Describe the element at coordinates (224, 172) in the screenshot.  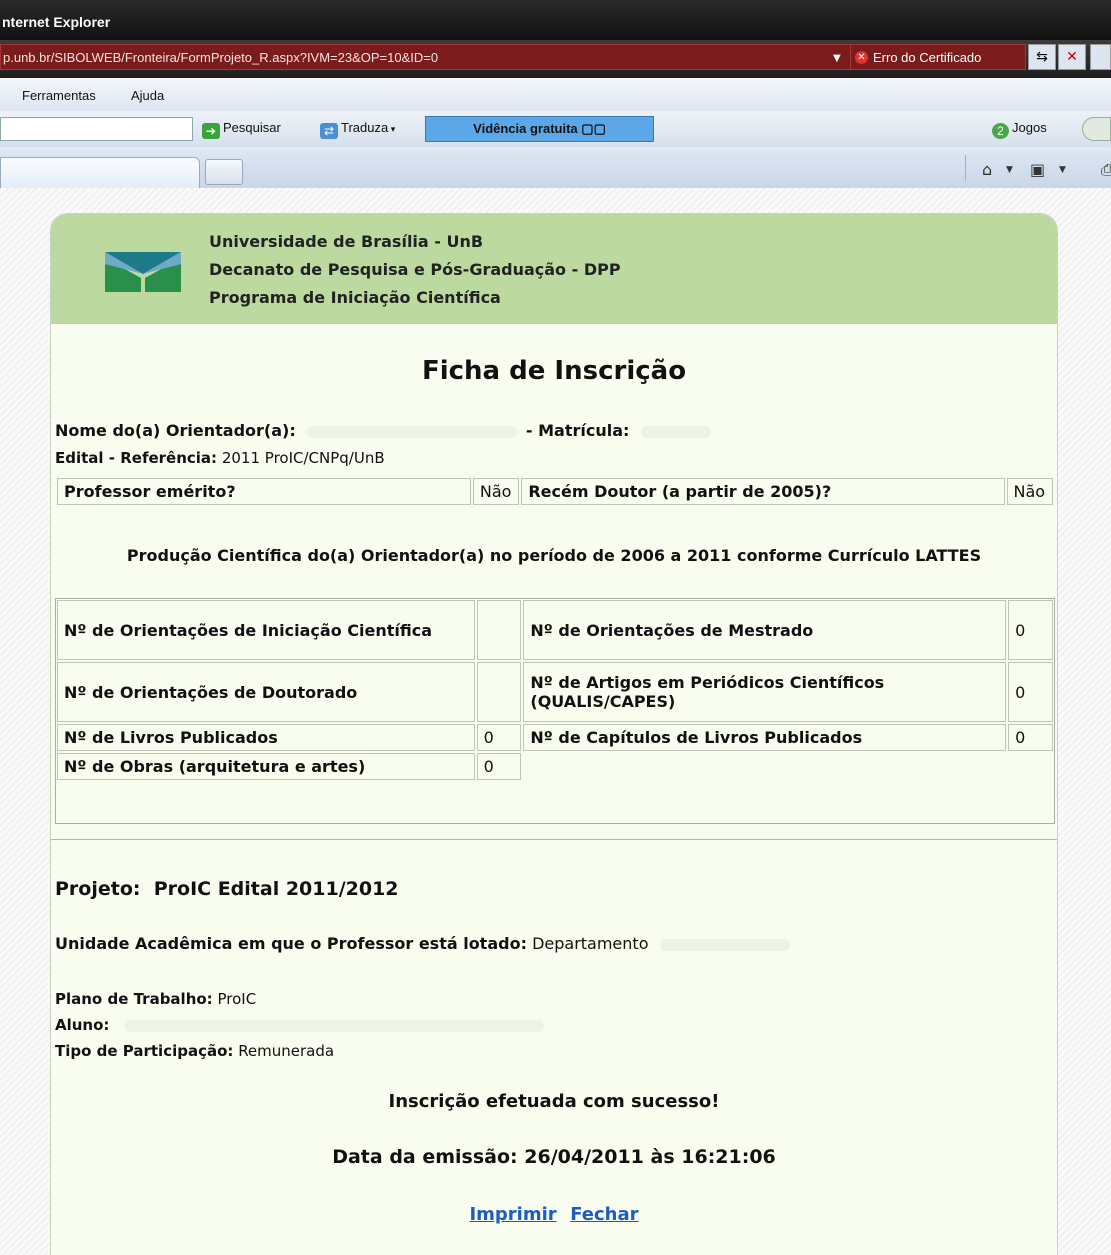
I see `new-tab-button` at that location.